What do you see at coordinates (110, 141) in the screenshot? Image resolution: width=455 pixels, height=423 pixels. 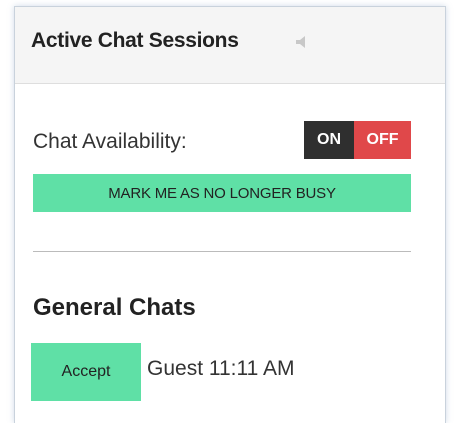 I see `chat-availability-label: Chat Availability:` at bounding box center [110, 141].